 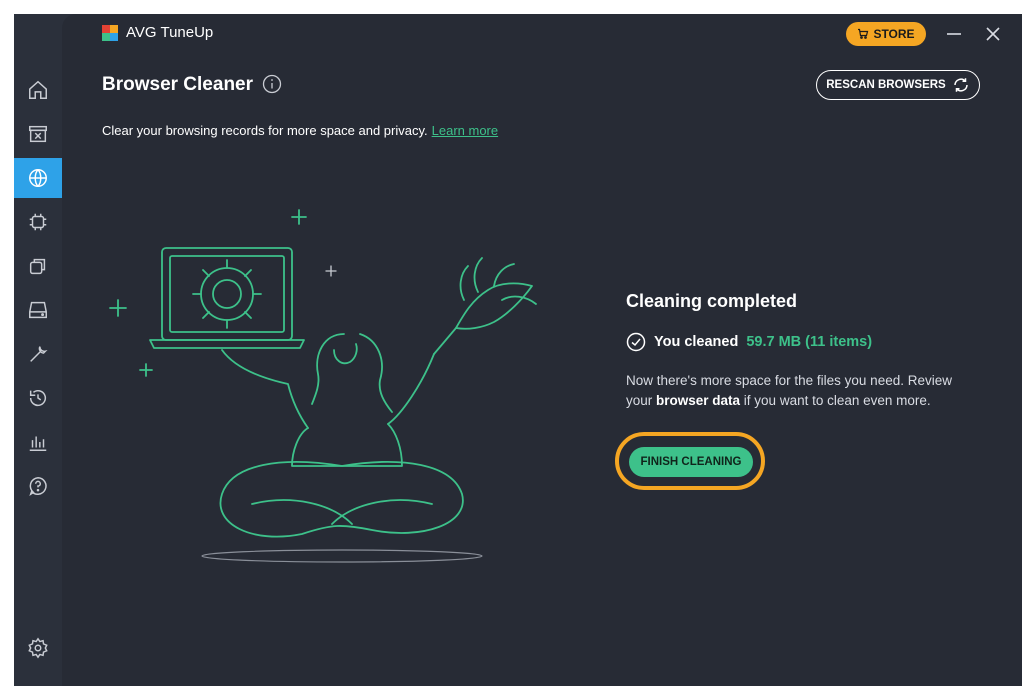 I want to click on nav-history, so click(x=38, y=398).